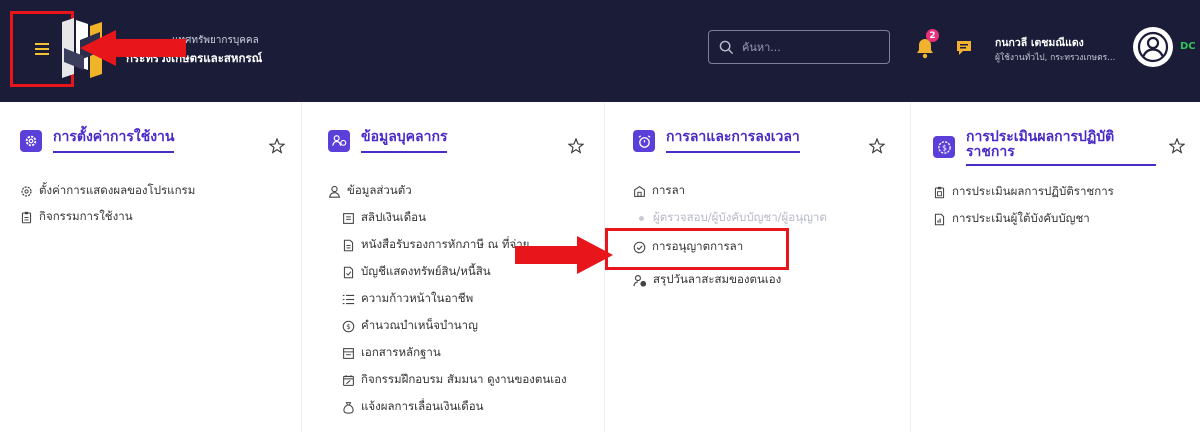 This screenshot has height=432, width=1200. Describe the element at coordinates (422, 406) in the screenshot. I see `menu-item-label: แจ้งผลการเลื่อนเงินเดือน` at that location.